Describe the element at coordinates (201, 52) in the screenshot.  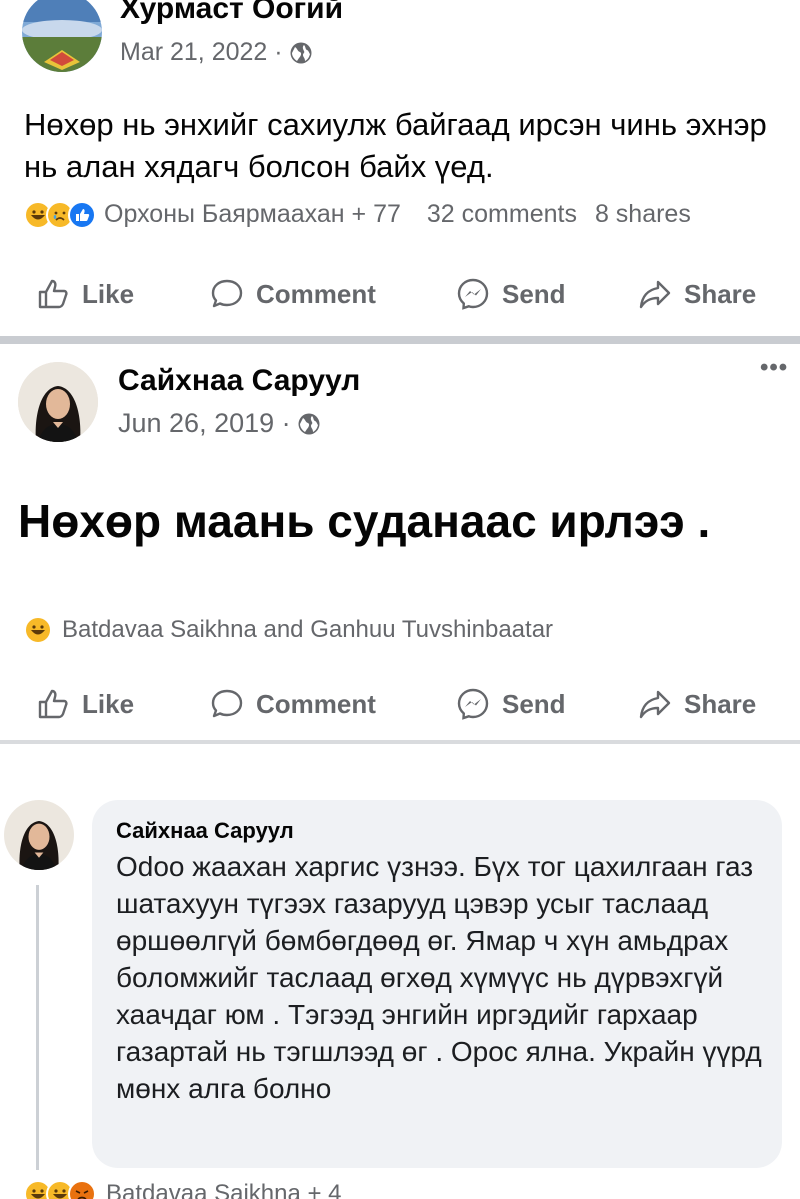
I see `post-date-text: Mar 21, 2022 ·` at that location.